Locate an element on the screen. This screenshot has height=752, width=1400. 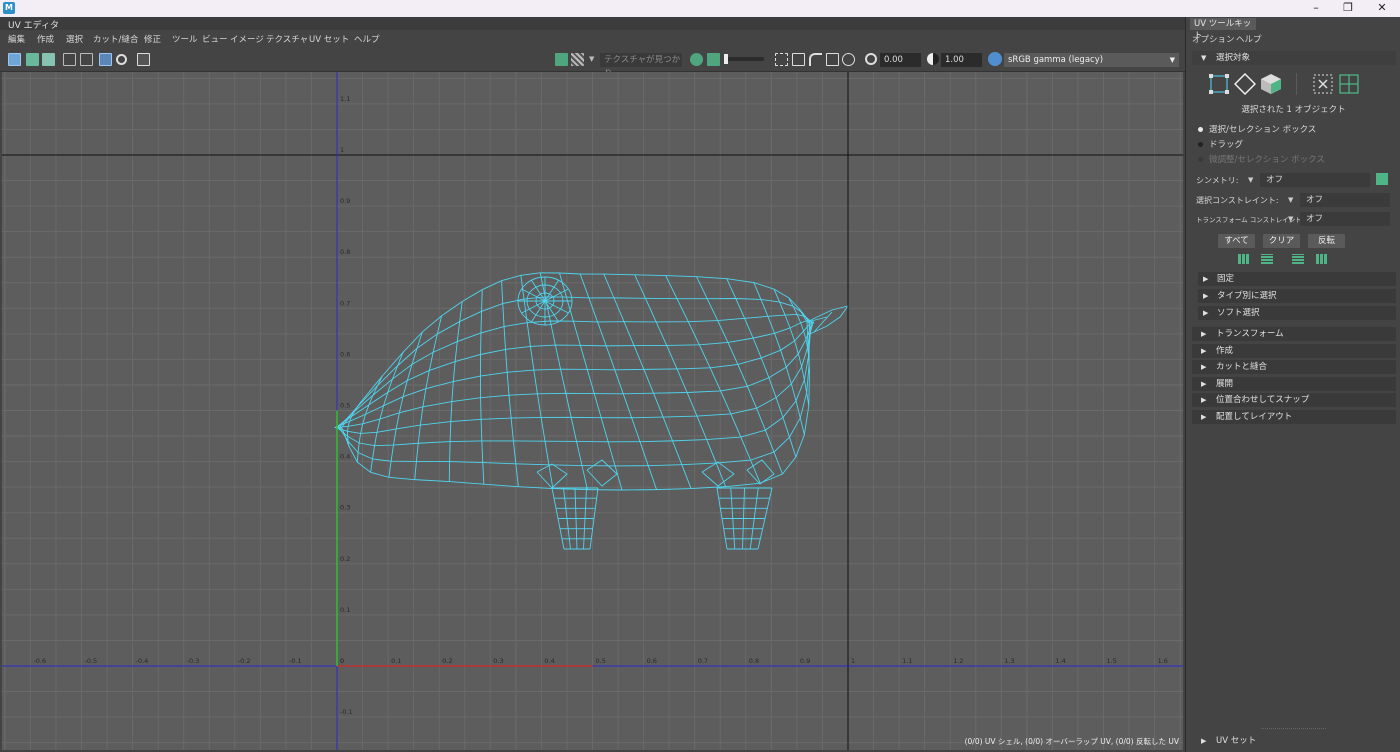
x-tick-label: 0.5 is located at coordinates (601, 661).